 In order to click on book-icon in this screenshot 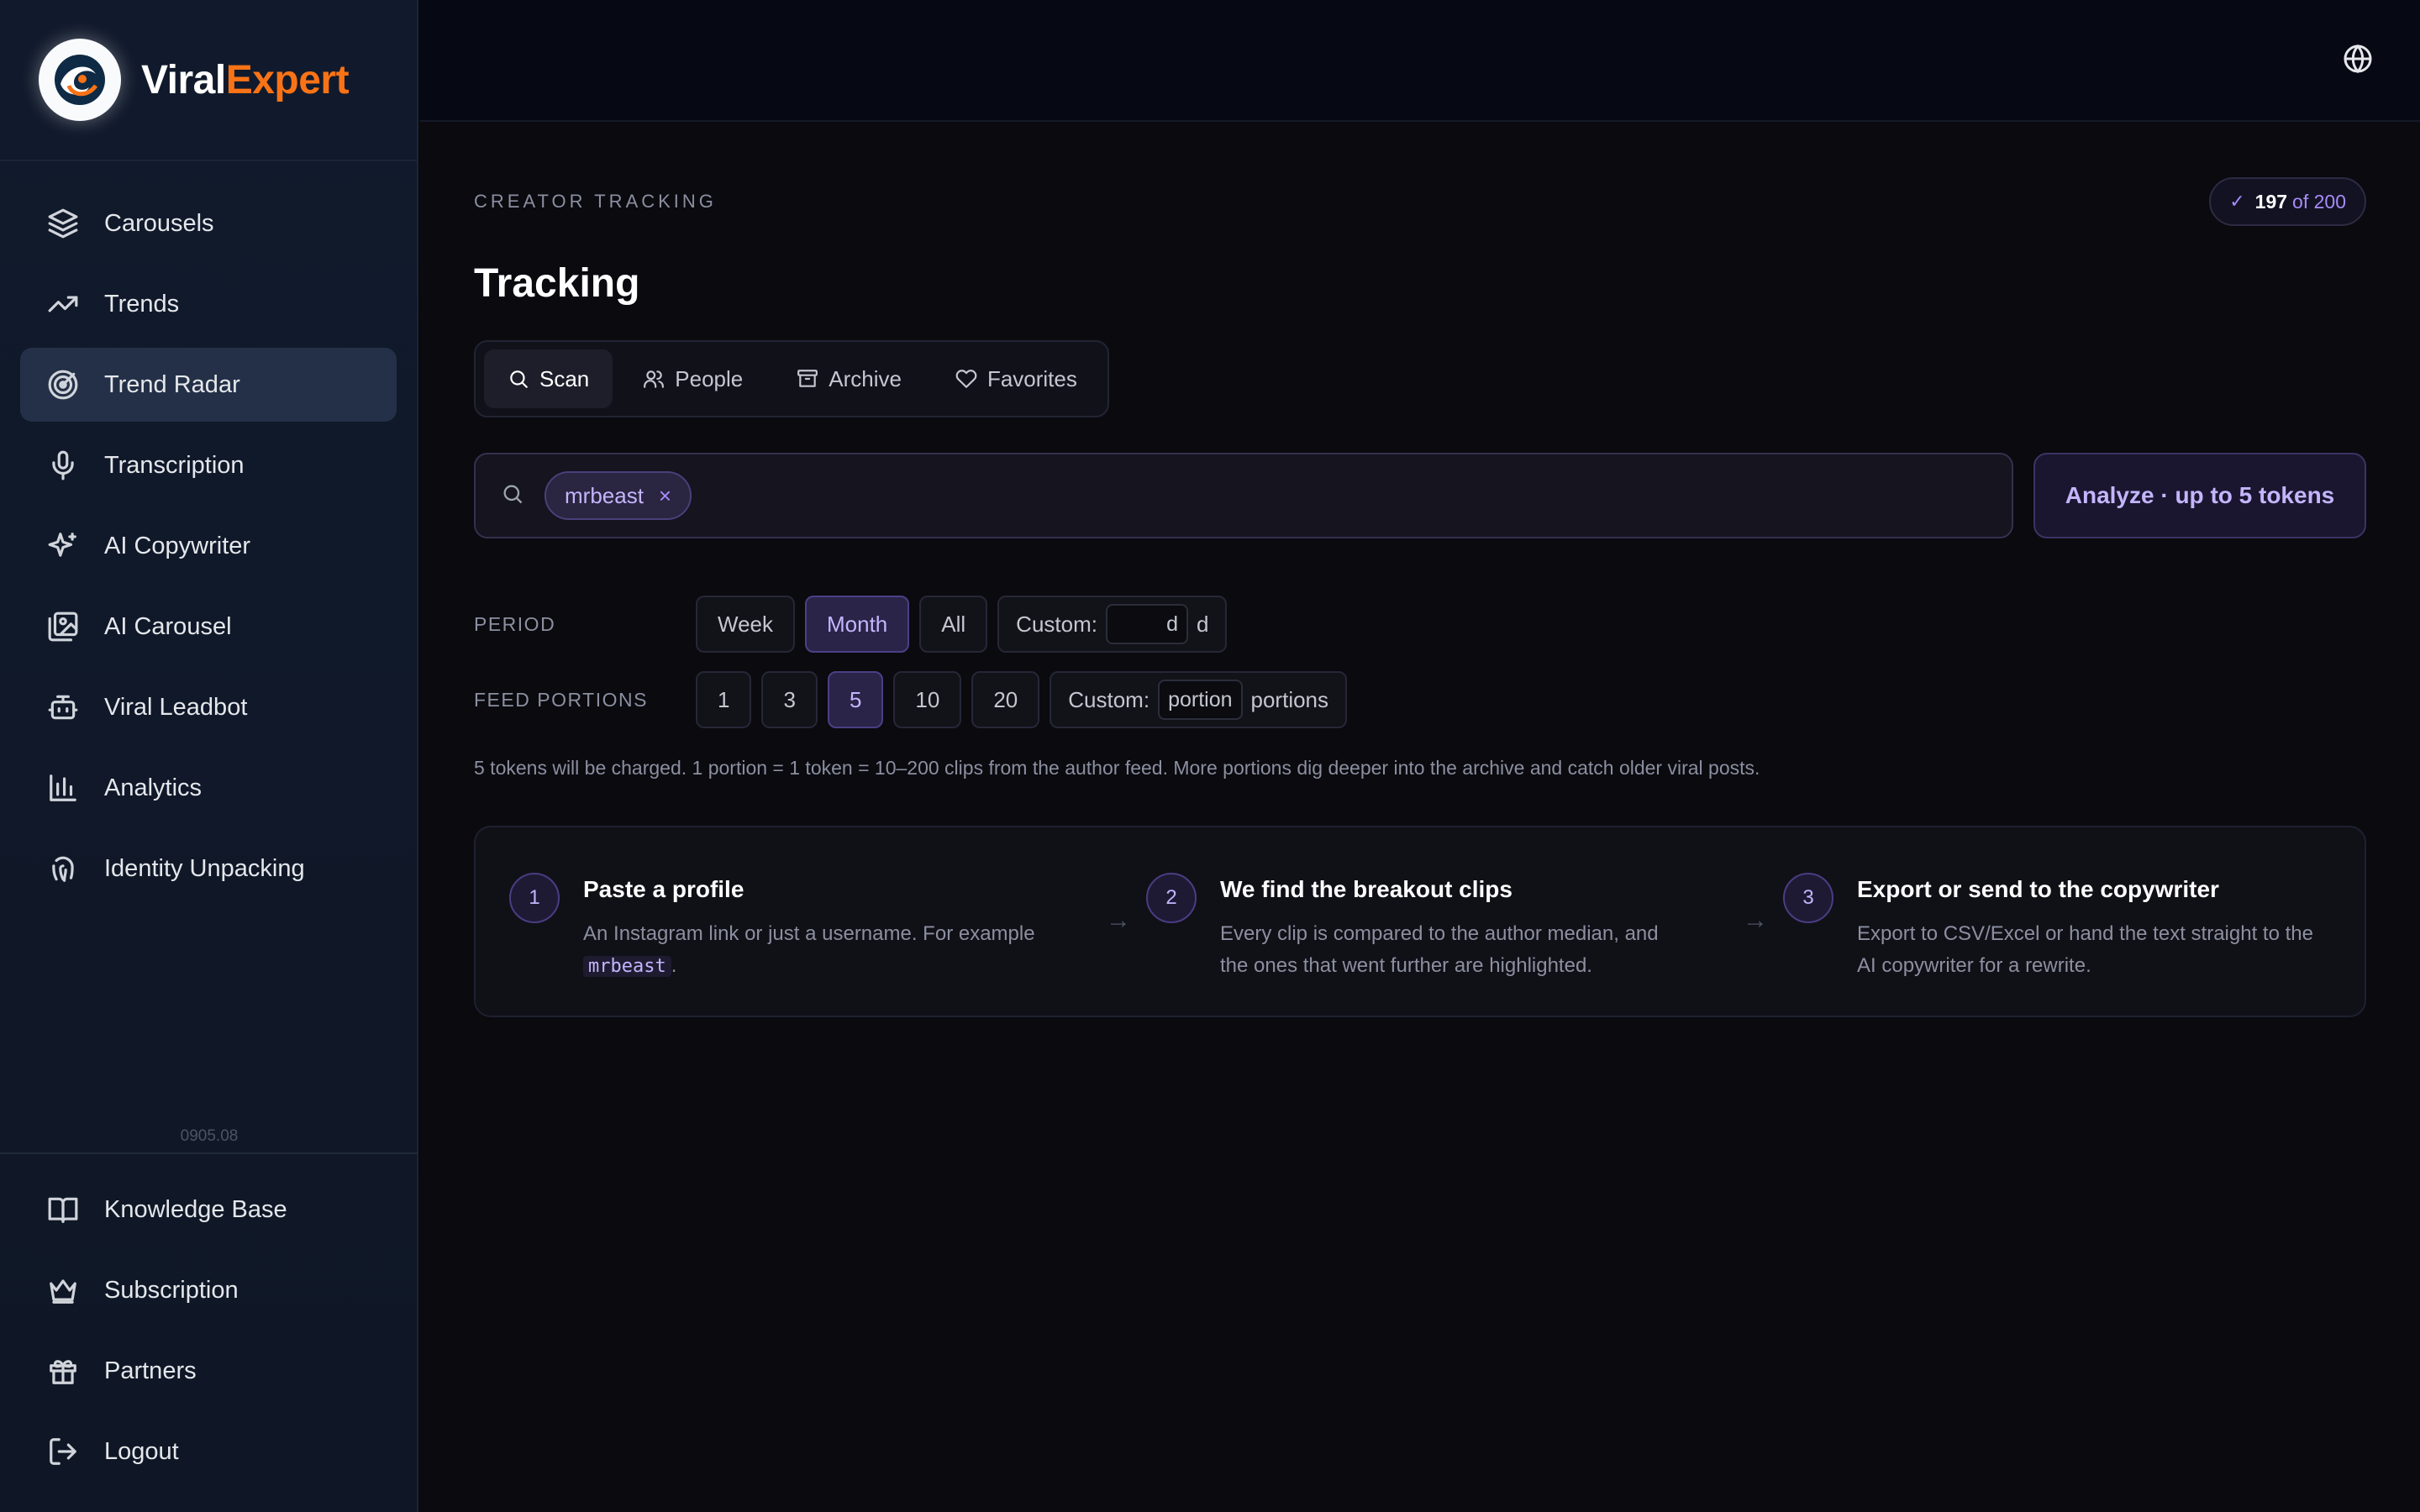, I will do `click(63, 1209)`.